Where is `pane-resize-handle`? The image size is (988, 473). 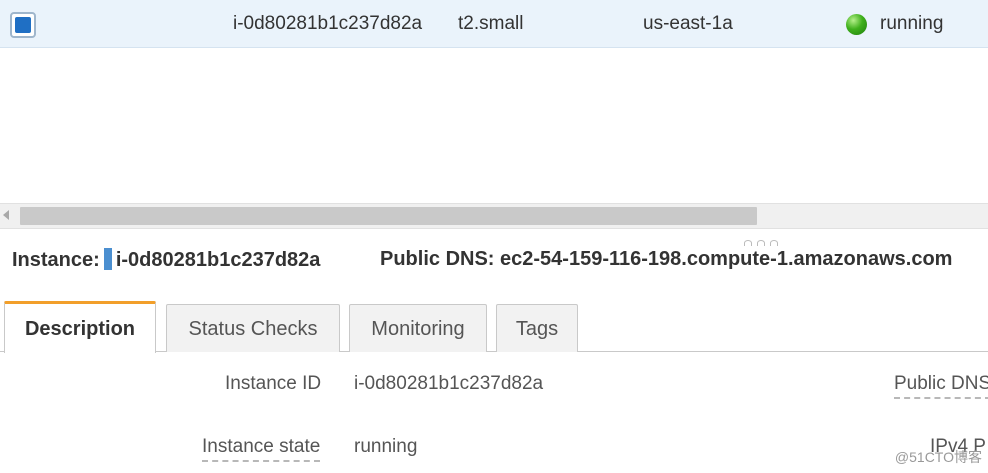 pane-resize-handle is located at coordinates (763, 239).